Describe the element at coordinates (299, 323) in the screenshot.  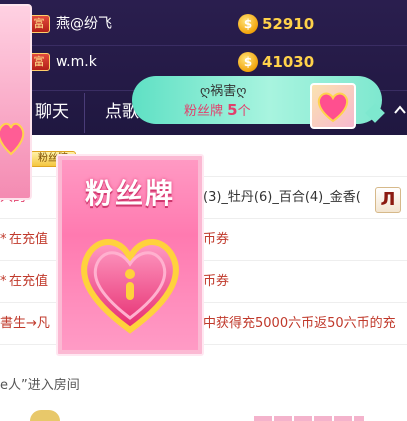
I see `system-message-text: 中获得充5000六币返50六币的充` at that location.